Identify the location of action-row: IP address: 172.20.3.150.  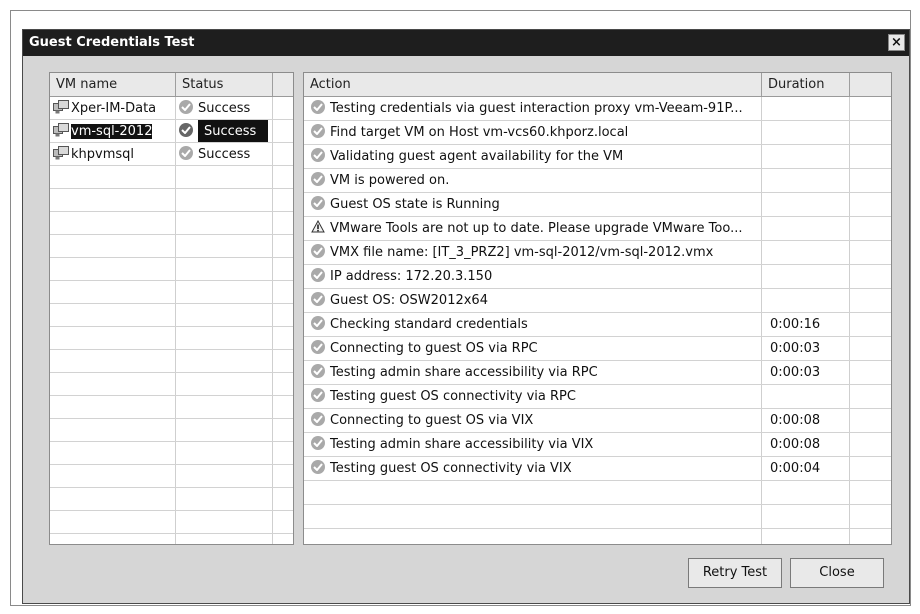
(597, 277).